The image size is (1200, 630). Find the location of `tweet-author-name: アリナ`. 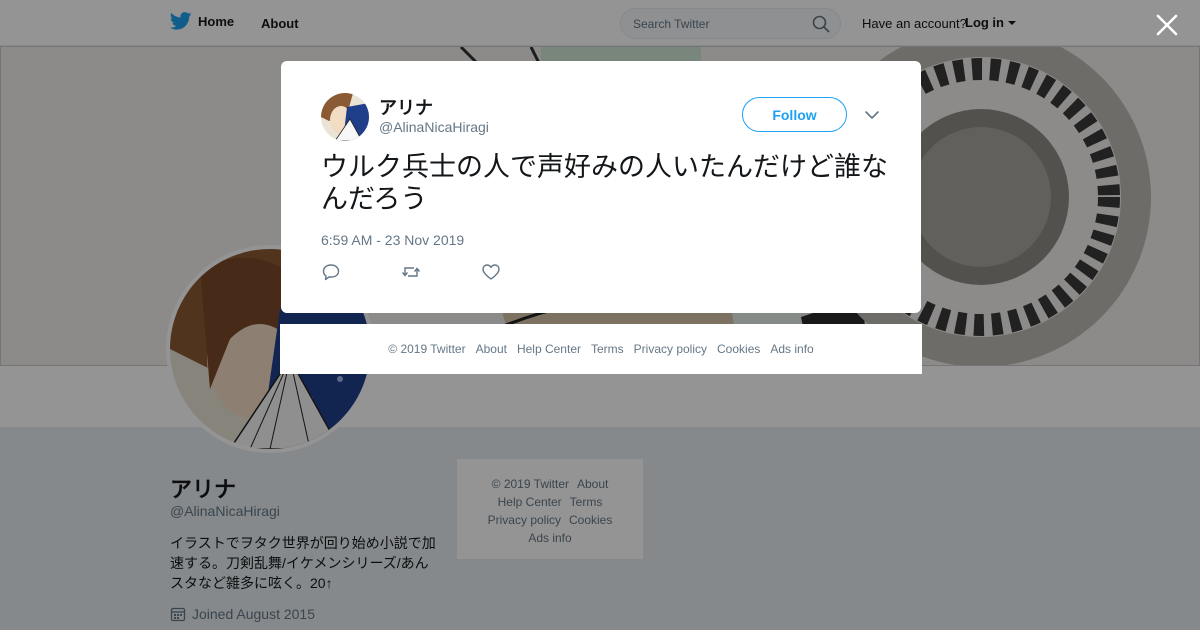

tweet-author-name: アリナ is located at coordinates (406, 107).